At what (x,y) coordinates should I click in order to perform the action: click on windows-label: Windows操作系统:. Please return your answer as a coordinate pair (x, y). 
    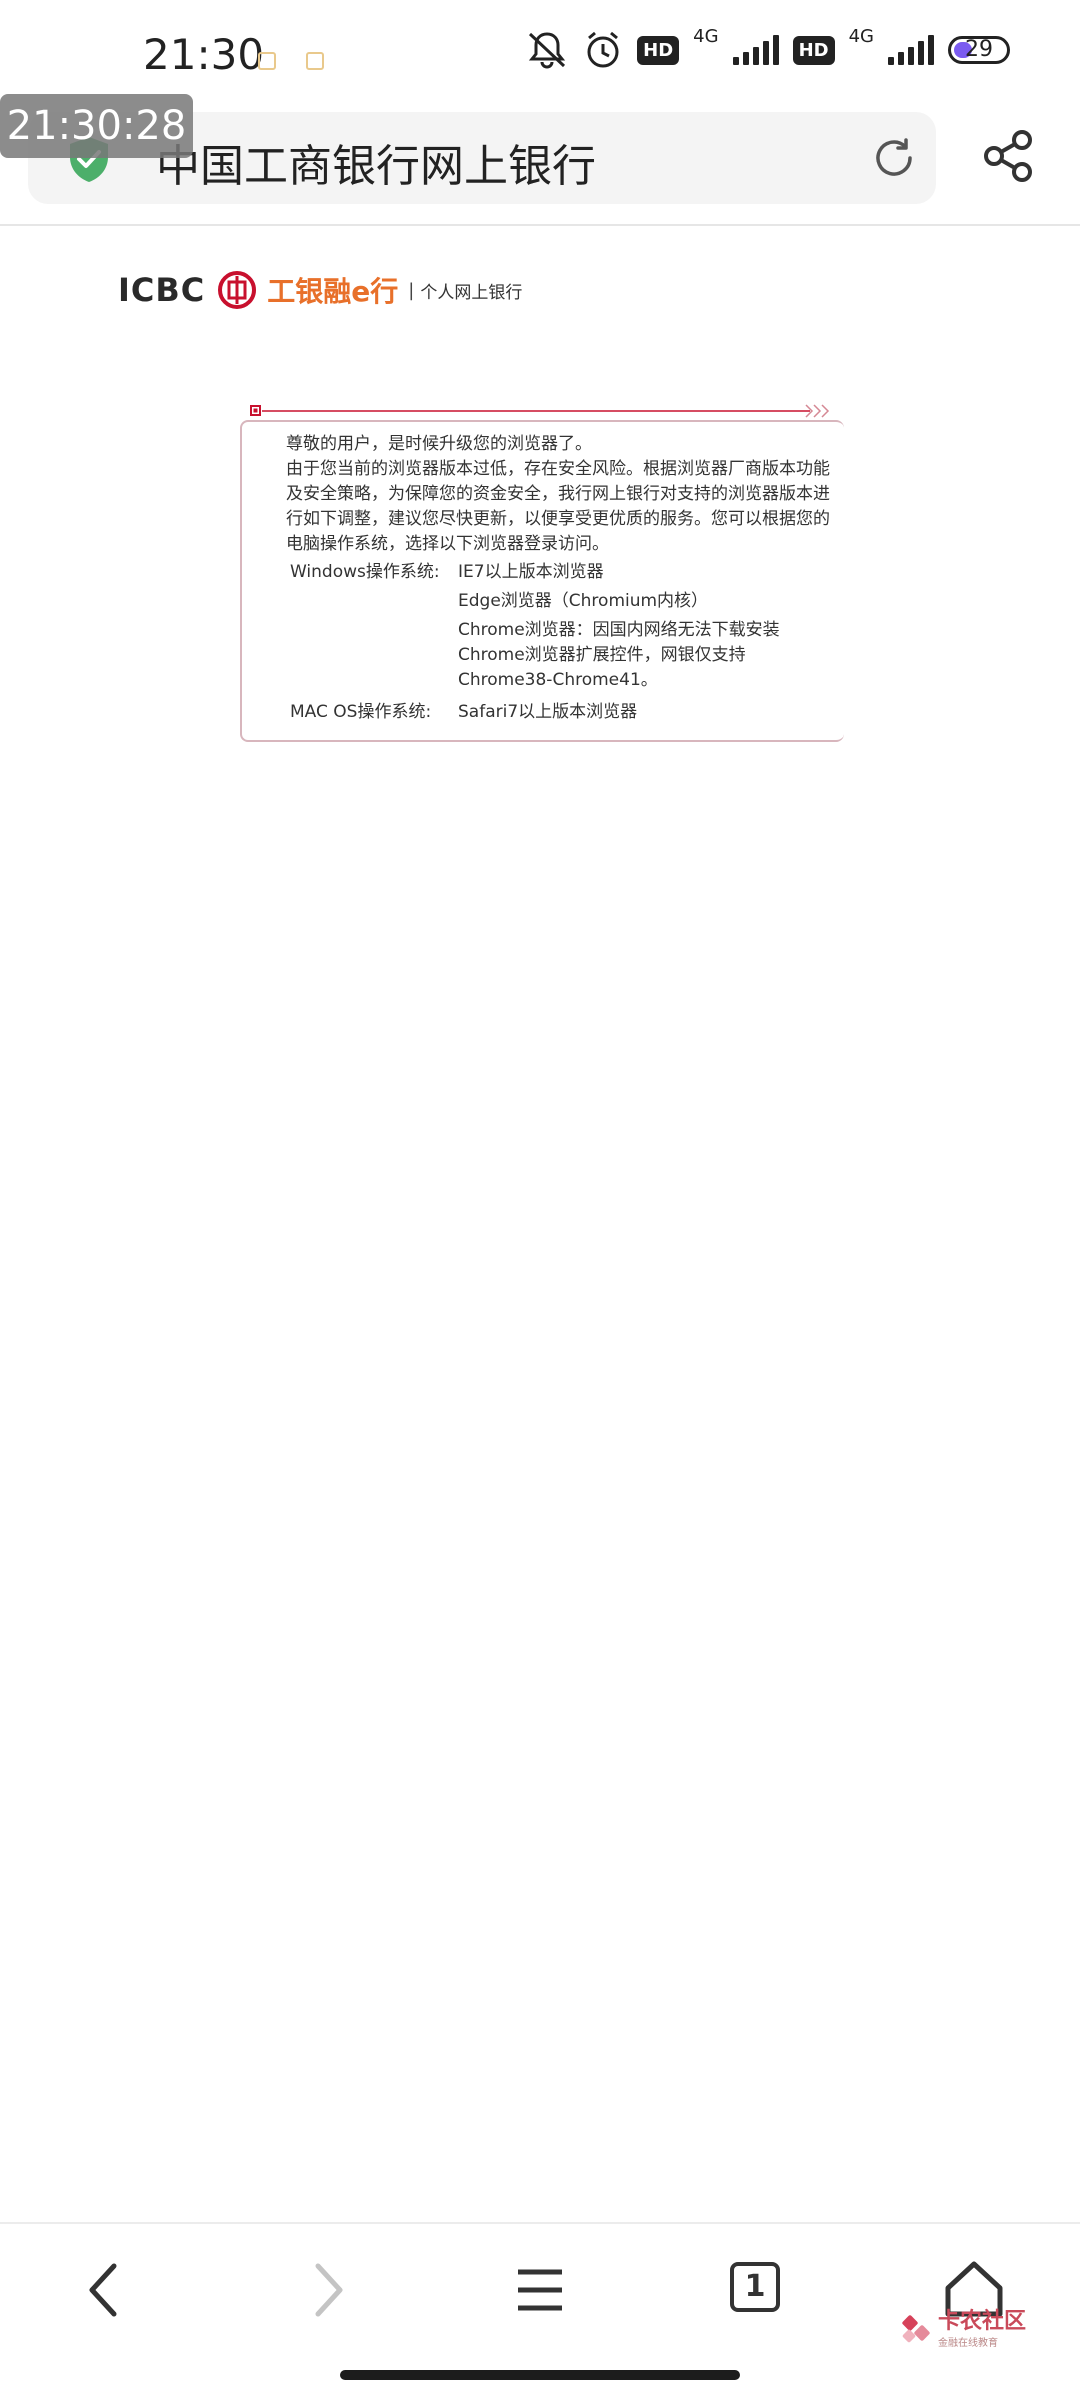
    Looking at the image, I should click on (365, 572).